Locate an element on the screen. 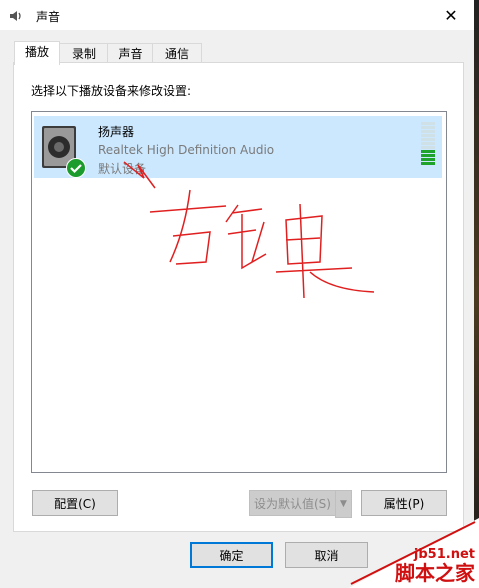  tab-communications: 通信 is located at coordinates (177, 53).